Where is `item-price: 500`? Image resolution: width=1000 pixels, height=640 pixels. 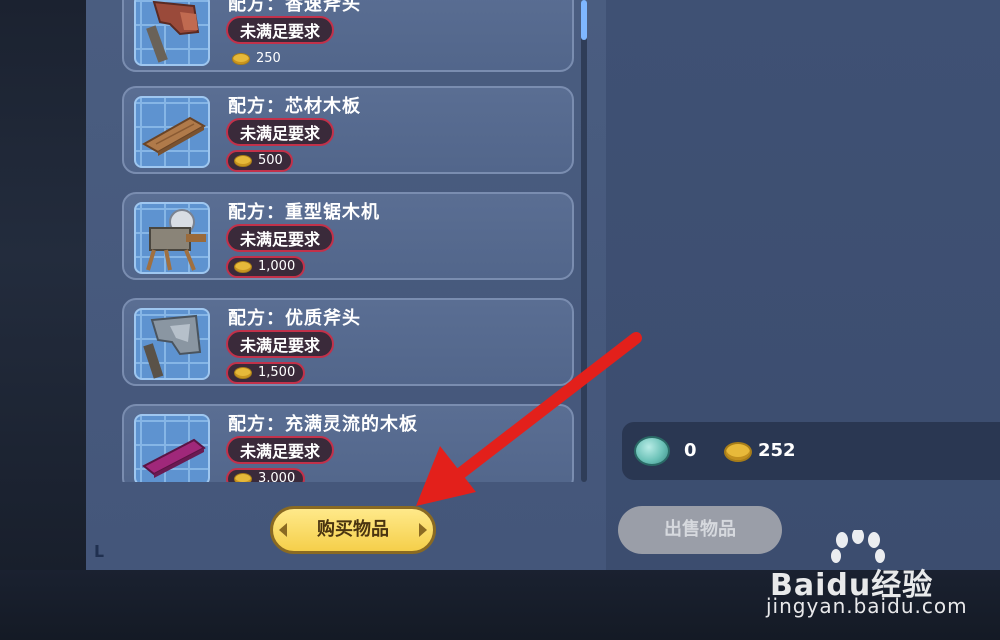
item-price: 500 is located at coordinates (259, 161).